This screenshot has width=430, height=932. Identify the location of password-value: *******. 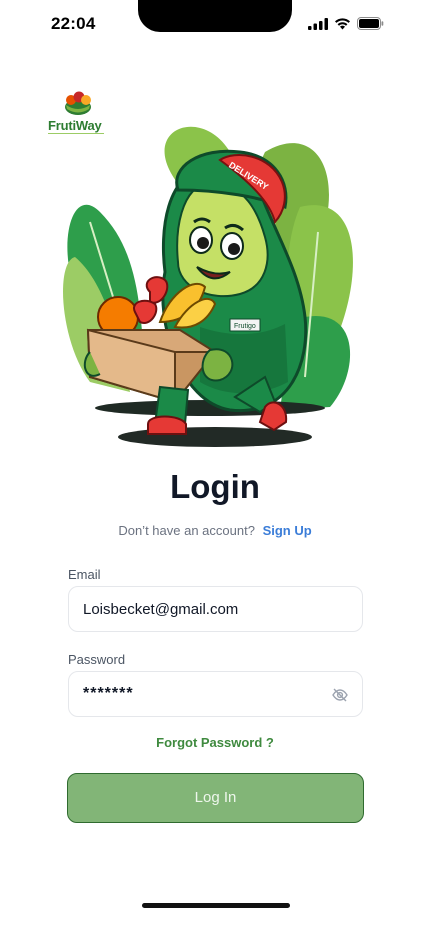
(108, 694).